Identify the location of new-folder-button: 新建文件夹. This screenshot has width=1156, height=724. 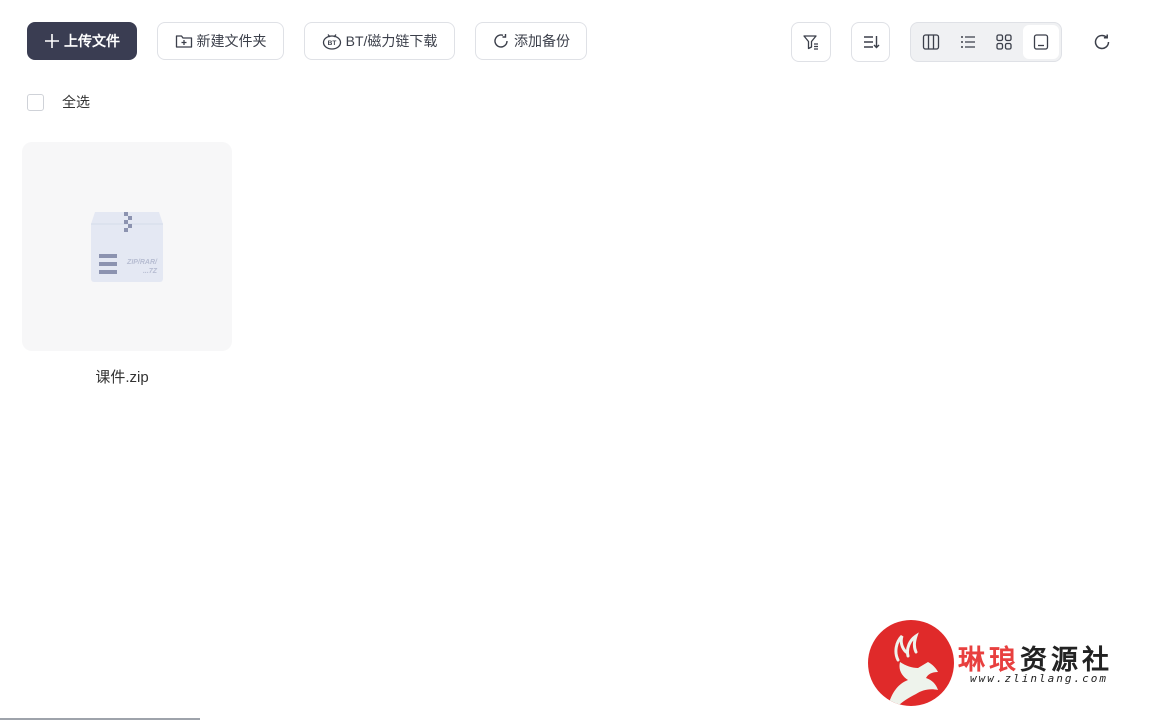
(220, 41).